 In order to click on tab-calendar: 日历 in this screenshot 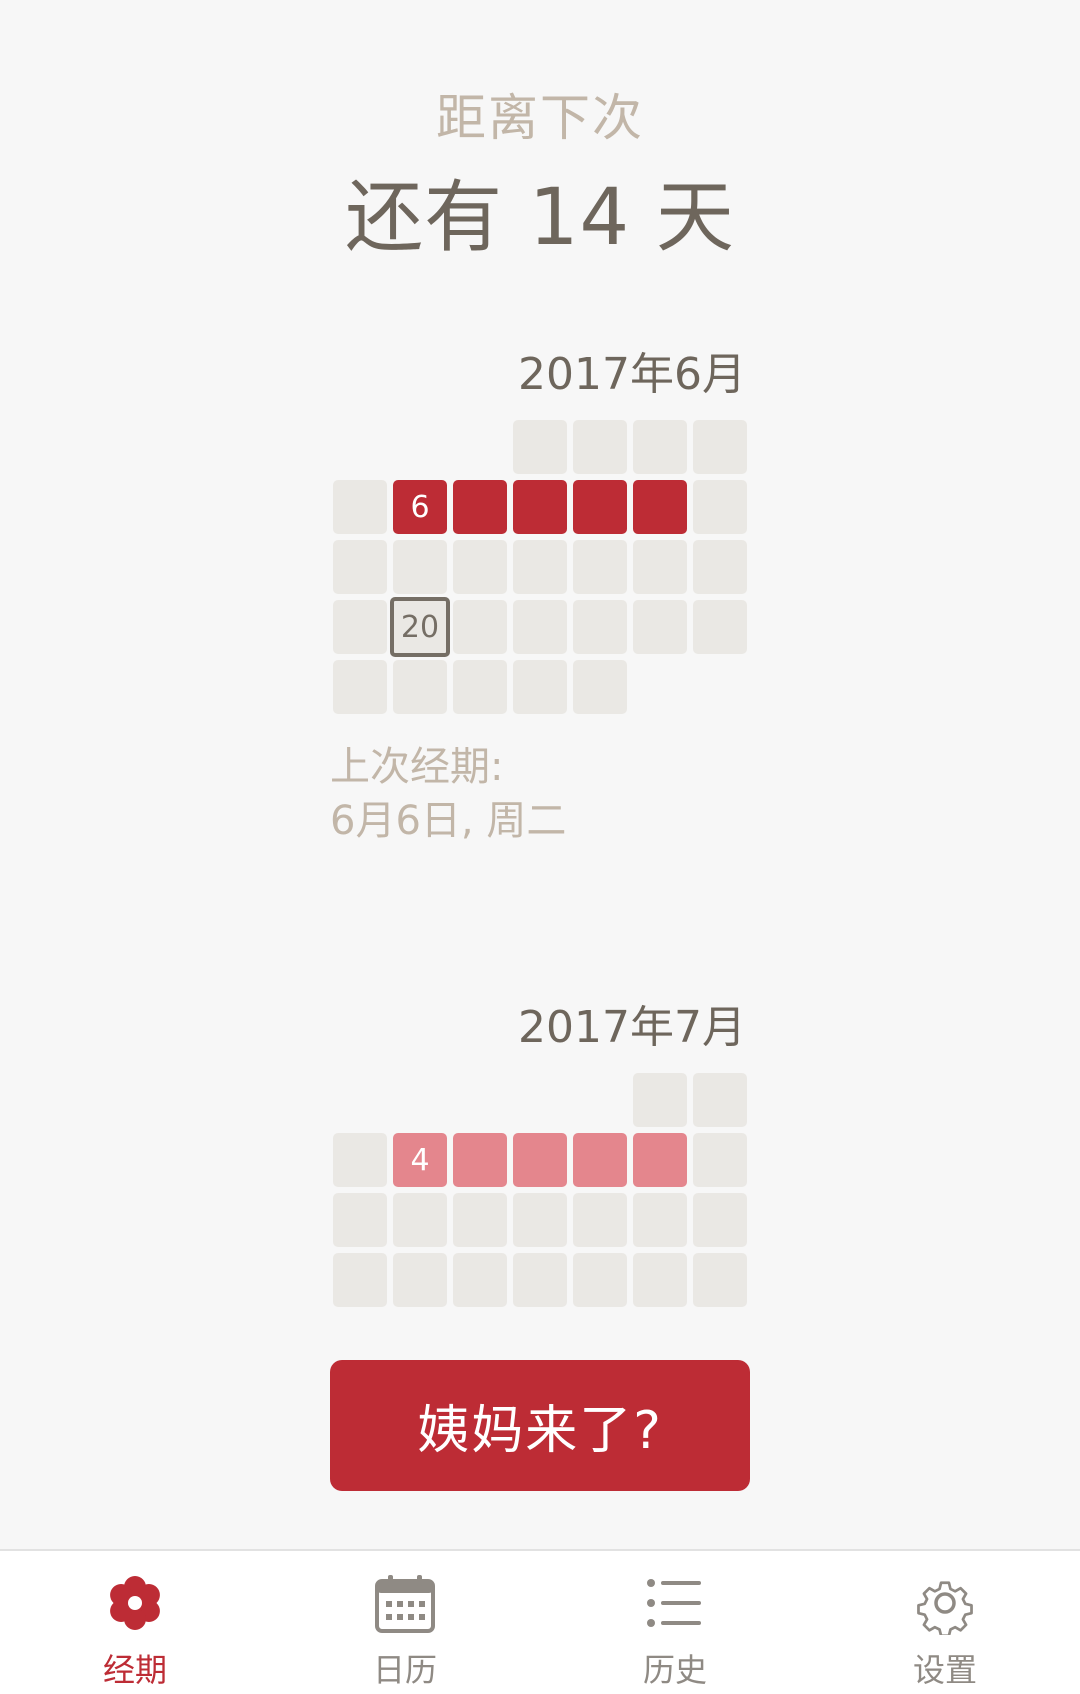, I will do `click(405, 1631)`.